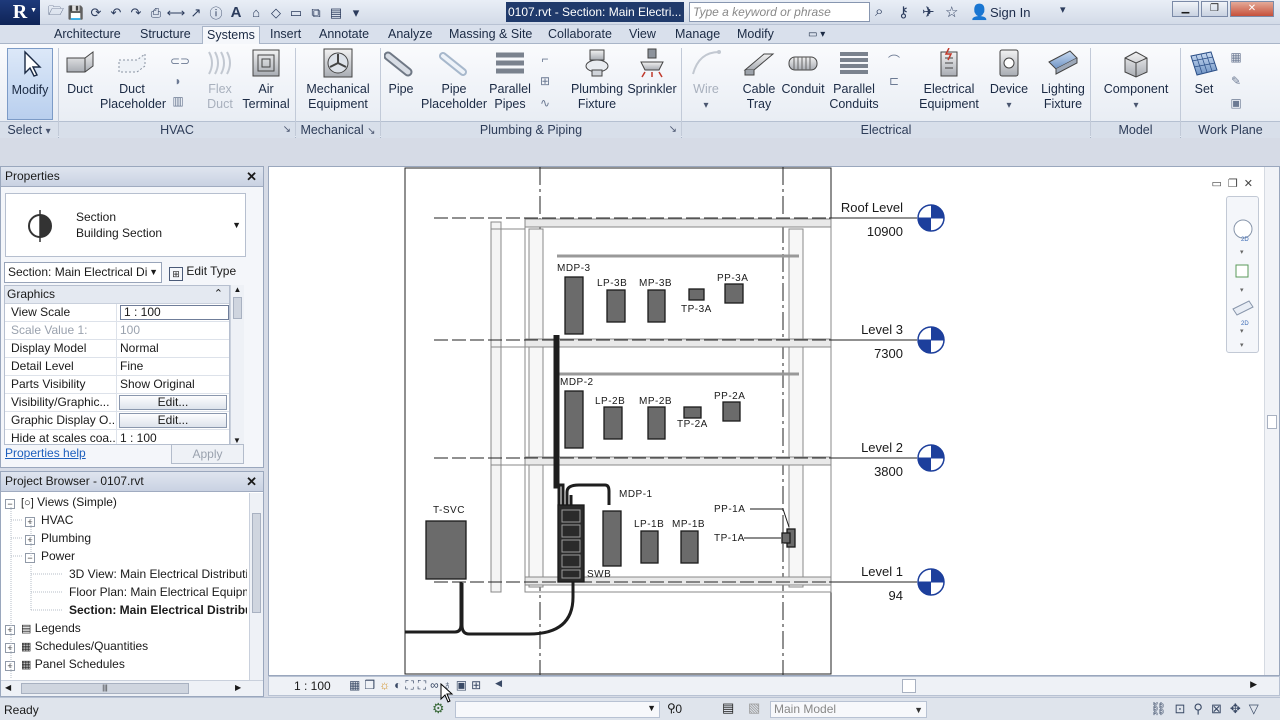  I want to click on device-button: Device ▾, so click(1009, 80).